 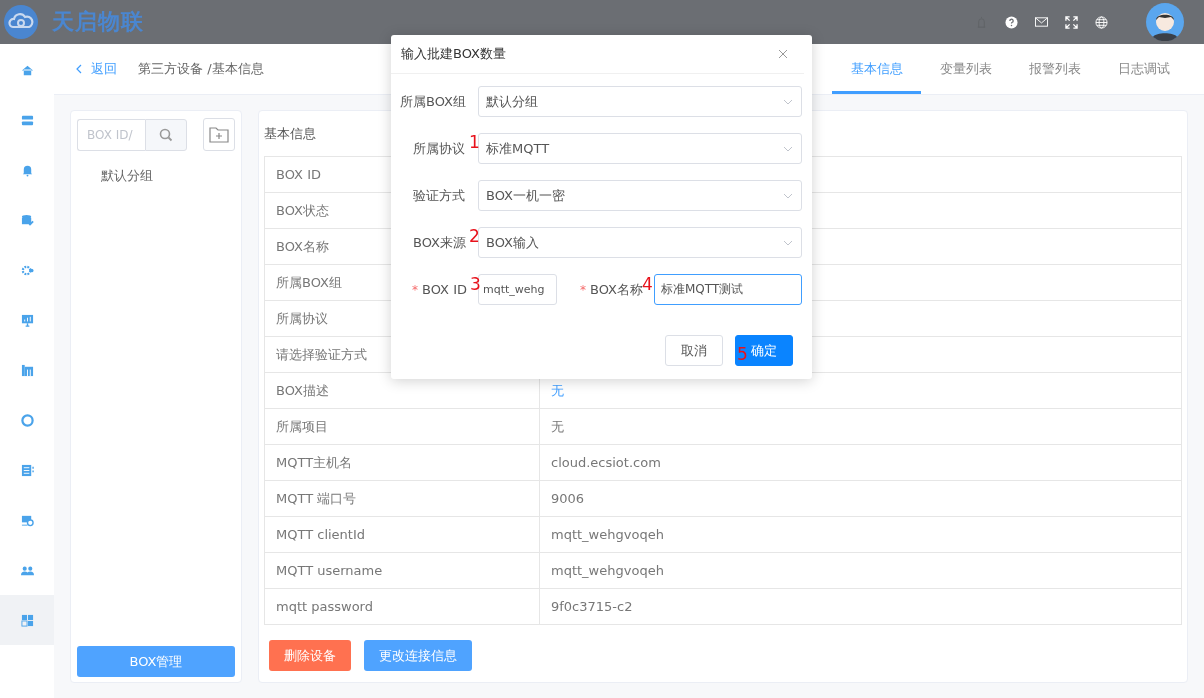 What do you see at coordinates (27, 470) in the screenshot?
I see `document-list-icon` at bounding box center [27, 470].